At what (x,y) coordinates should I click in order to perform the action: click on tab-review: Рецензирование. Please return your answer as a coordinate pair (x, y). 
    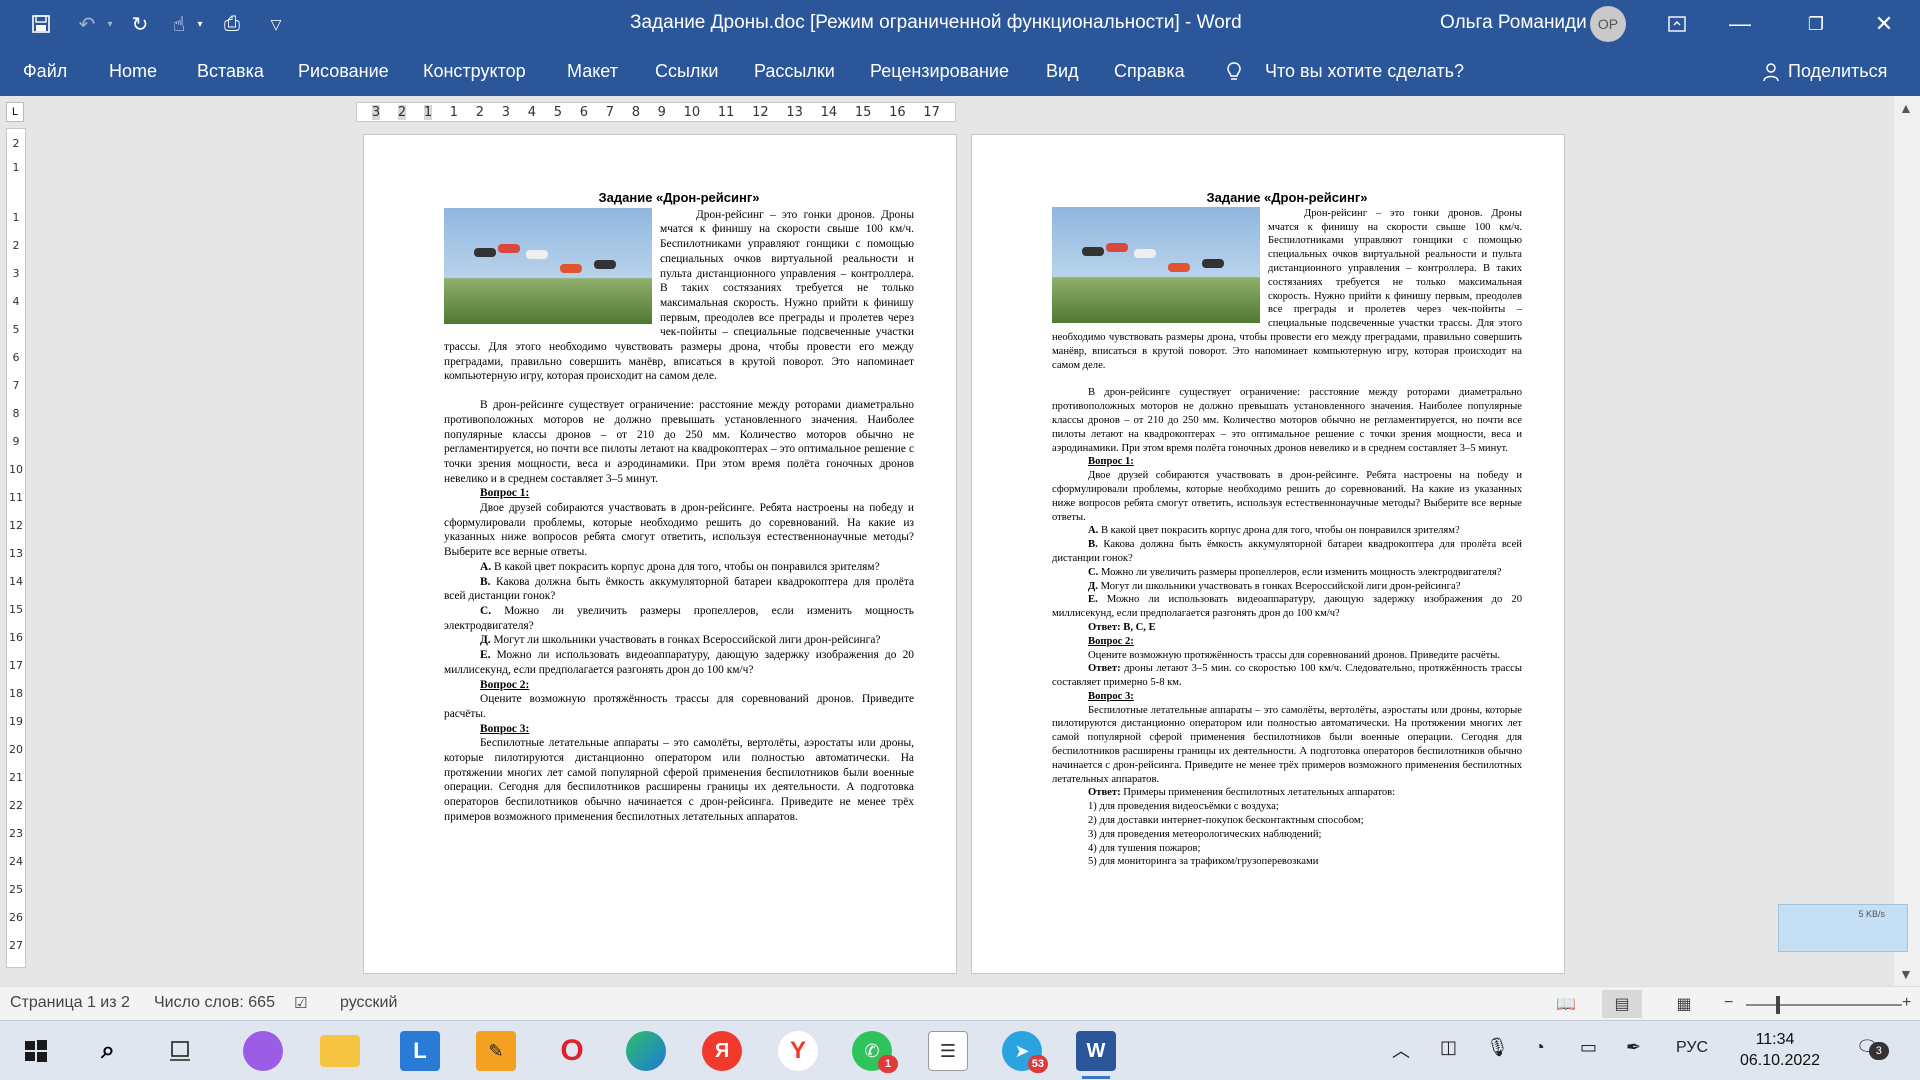
    Looking at the image, I should click on (939, 71).